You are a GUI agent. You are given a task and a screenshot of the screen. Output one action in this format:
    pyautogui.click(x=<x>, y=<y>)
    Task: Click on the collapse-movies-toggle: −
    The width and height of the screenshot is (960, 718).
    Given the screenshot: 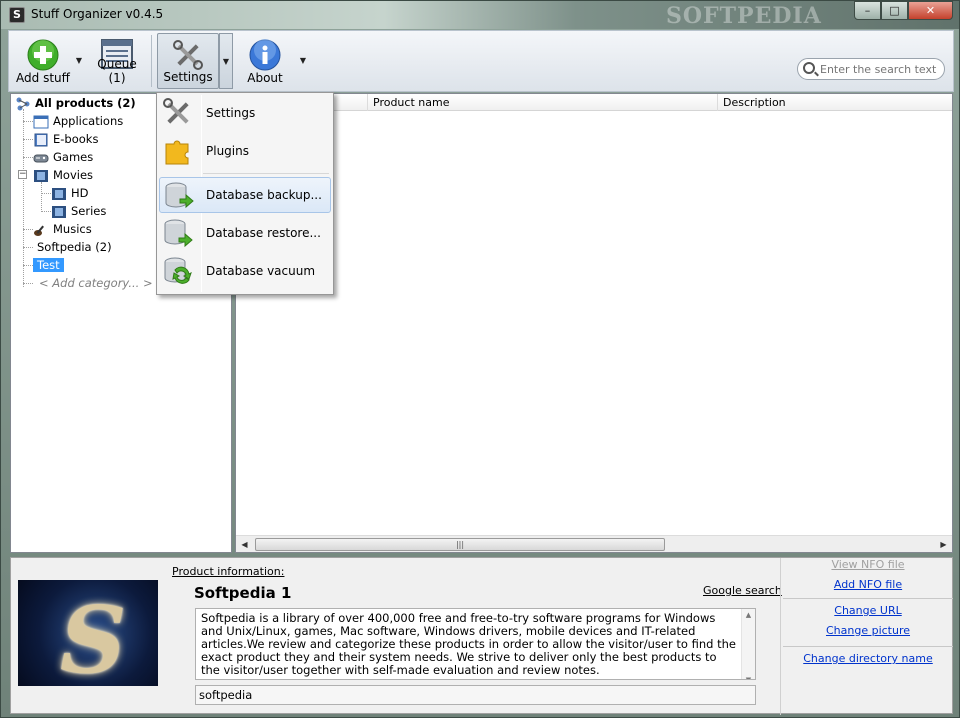 What is the action you would take?
    pyautogui.click(x=22, y=174)
    